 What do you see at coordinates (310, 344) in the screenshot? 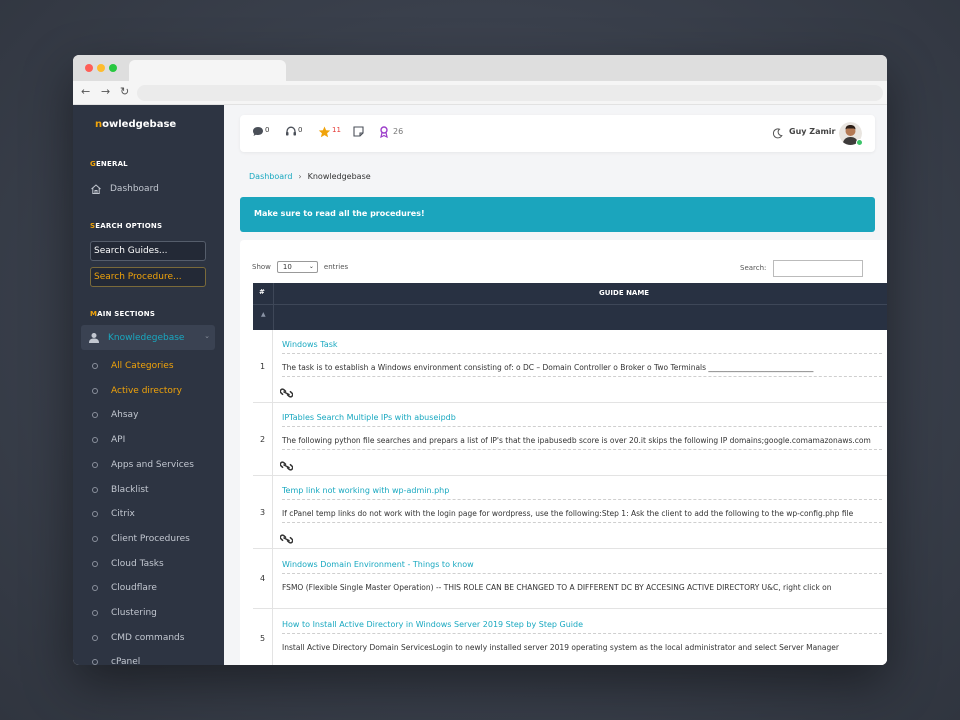
I see `guide-title-link: Windows Task` at bounding box center [310, 344].